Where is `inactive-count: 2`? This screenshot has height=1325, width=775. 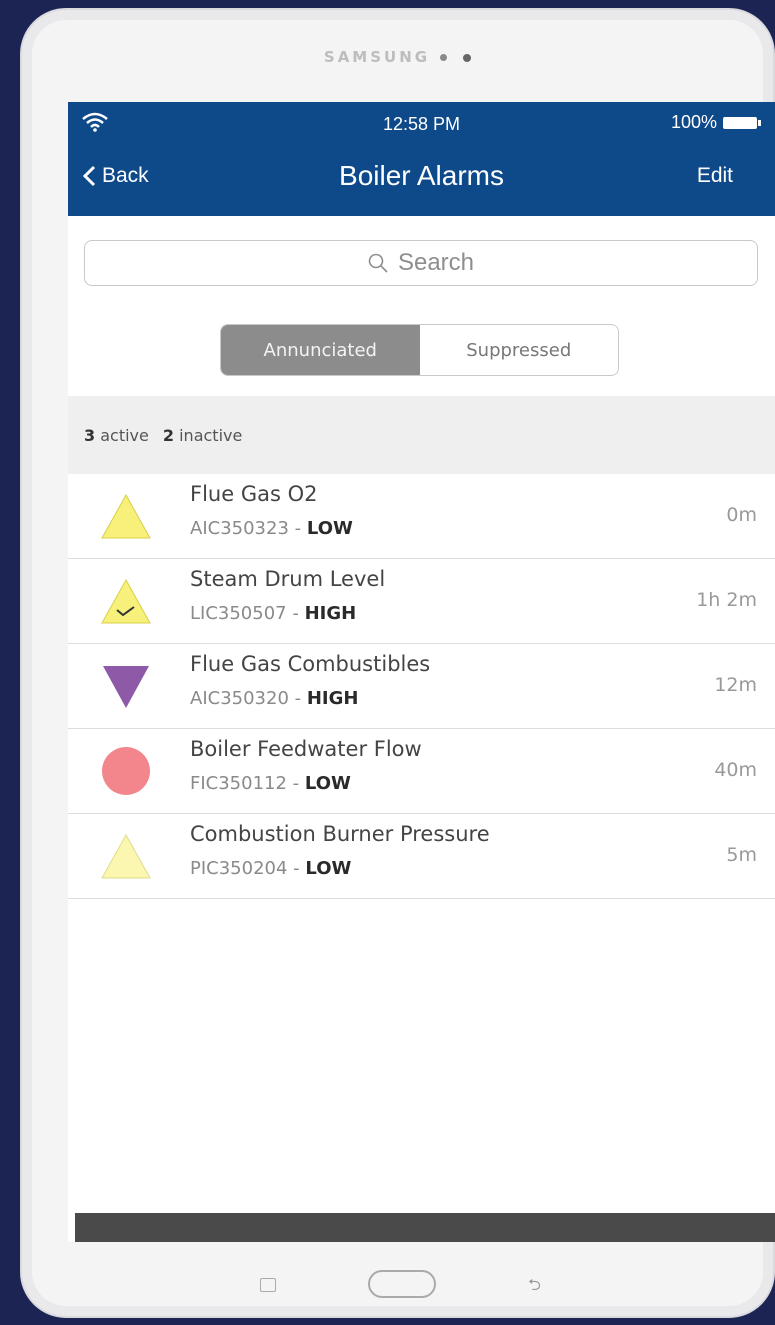
inactive-count: 2 is located at coordinates (168, 435).